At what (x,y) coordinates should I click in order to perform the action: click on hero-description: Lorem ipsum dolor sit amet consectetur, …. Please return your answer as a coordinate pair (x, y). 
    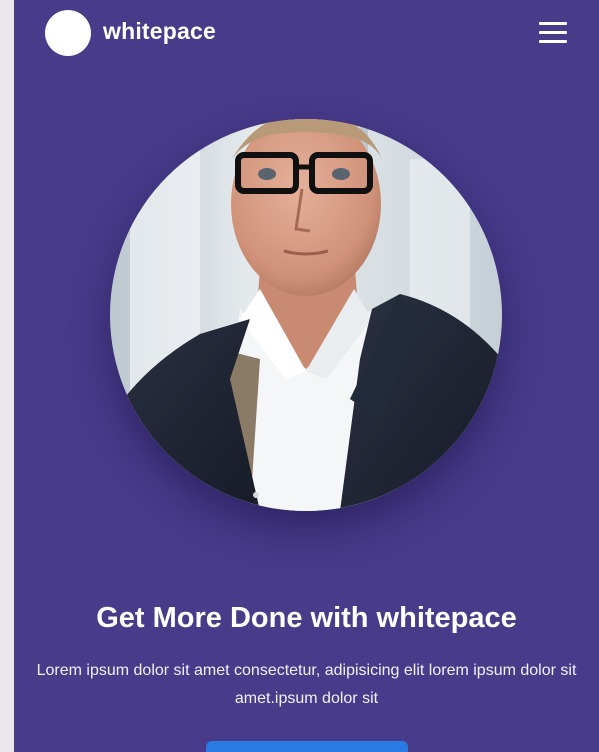
    Looking at the image, I should click on (306, 684).